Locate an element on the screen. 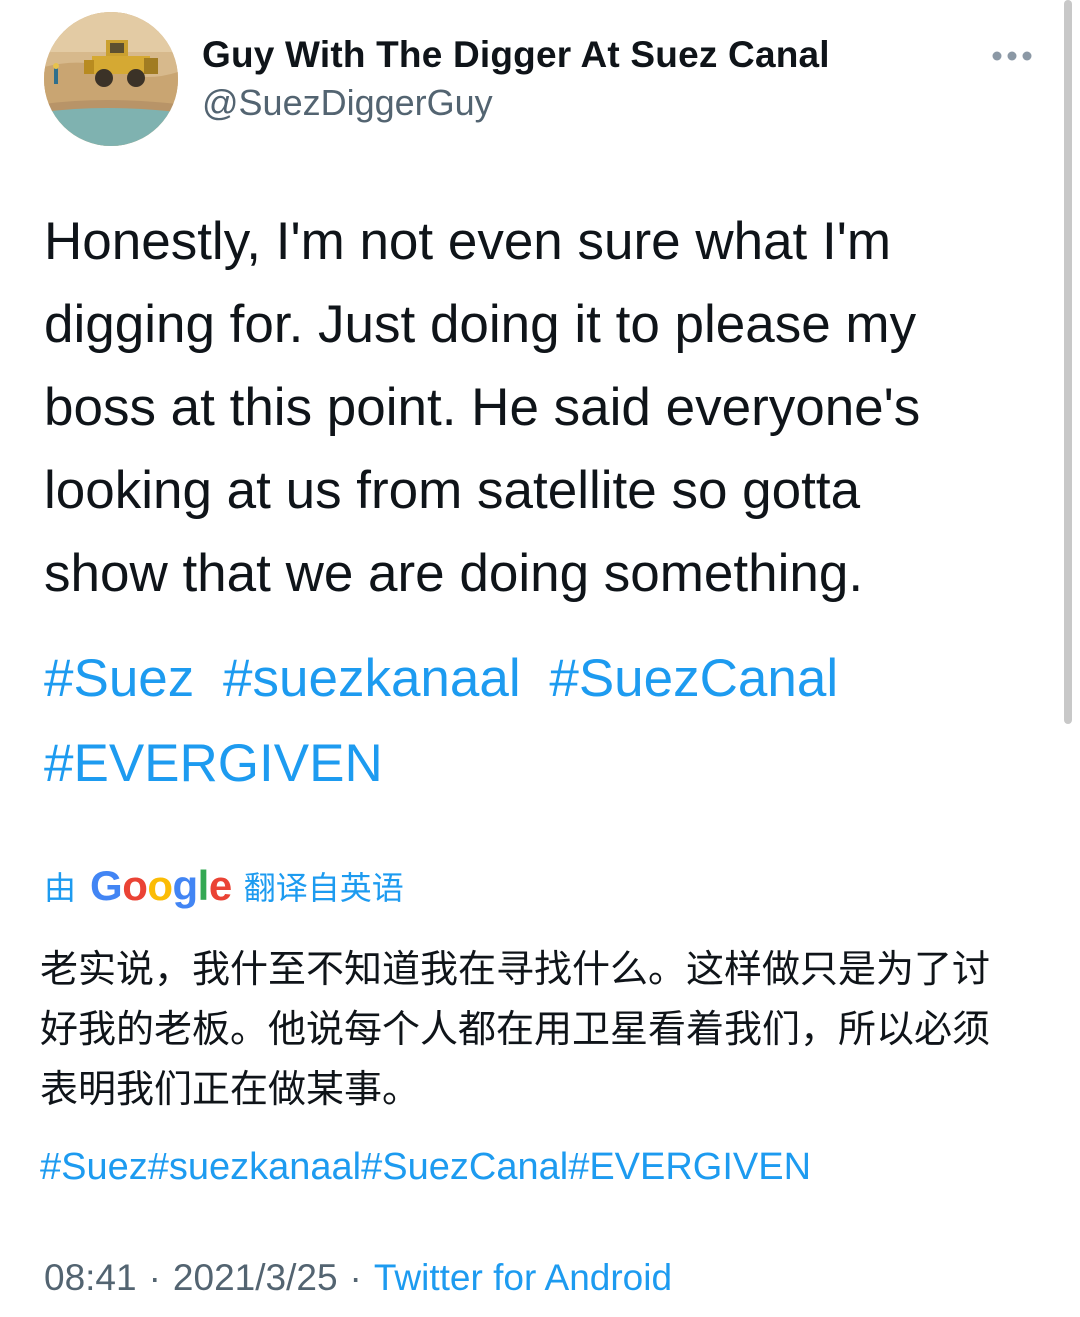 This screenshot has width=1080, height=1317. tweet-source-link: Twitter for Android is located at coordinates (523, 1277).